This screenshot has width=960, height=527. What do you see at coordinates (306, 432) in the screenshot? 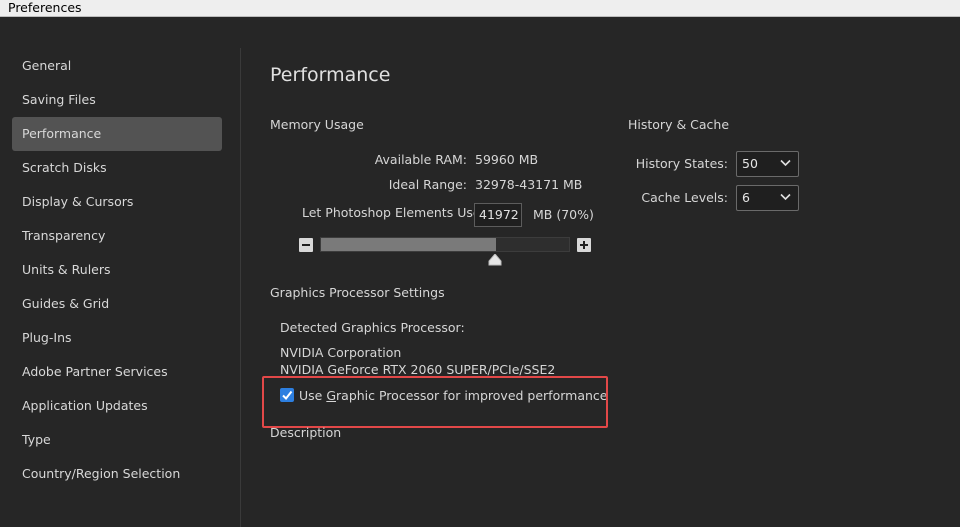
I see `description-heading: Description` at bounding box center [306, 432].